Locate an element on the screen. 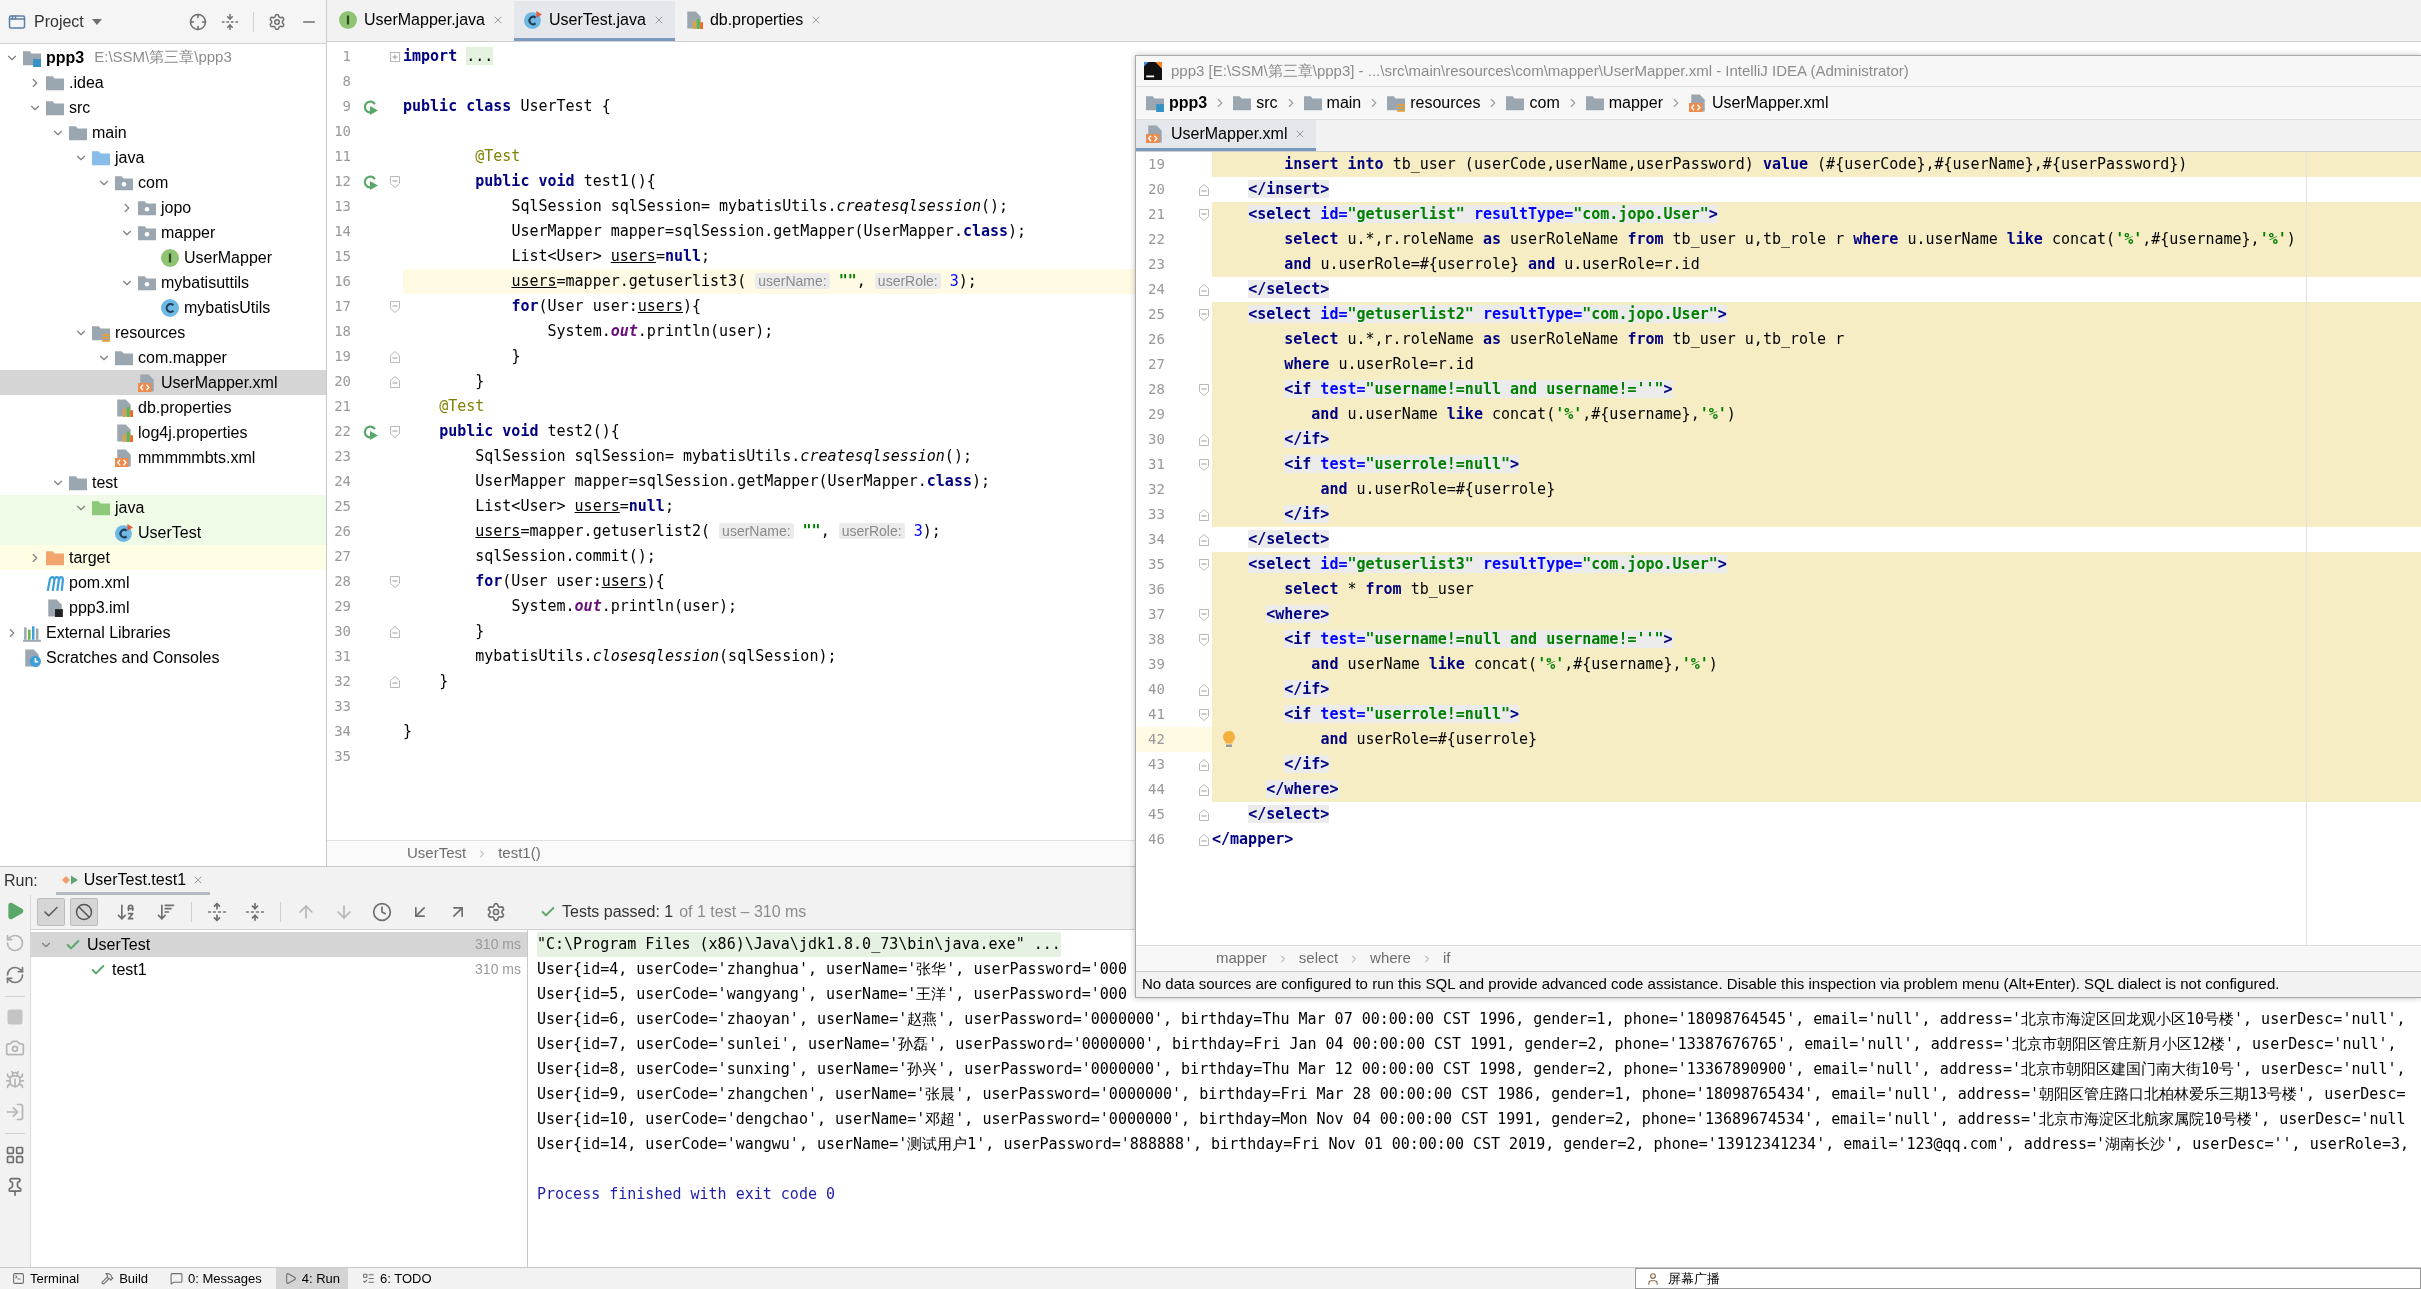 The image size is (2421, 1289). tree-item: com.mapper is located at coordinates (163, 357).